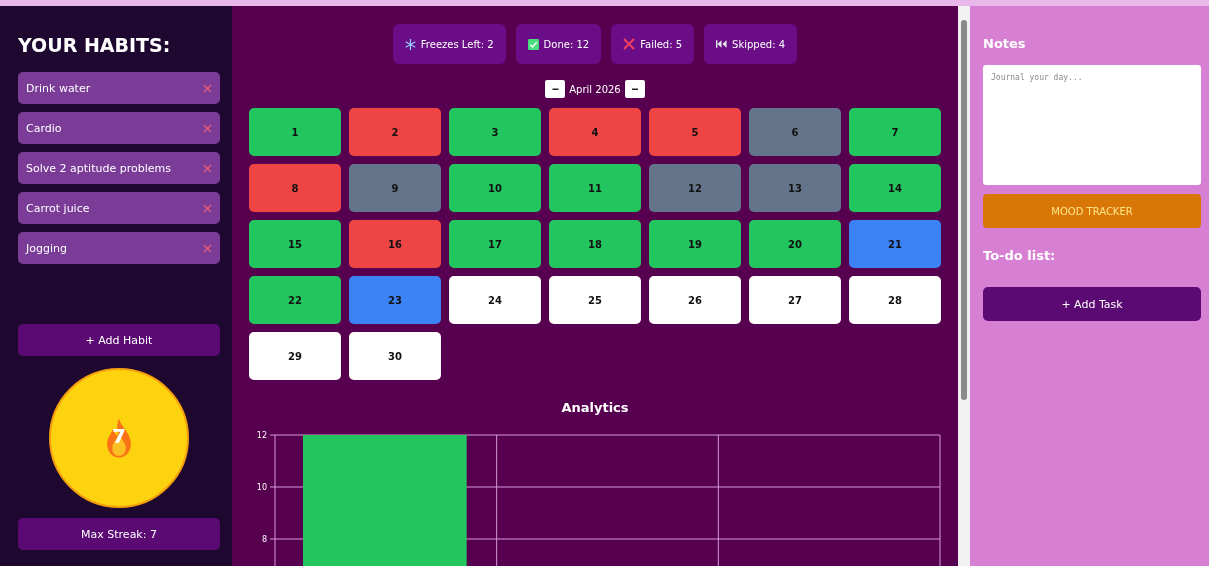  What do you see at coordinates (895, 132) in the screenshot?
I see `calendar-day: 7` at bounding box center [895, 132].